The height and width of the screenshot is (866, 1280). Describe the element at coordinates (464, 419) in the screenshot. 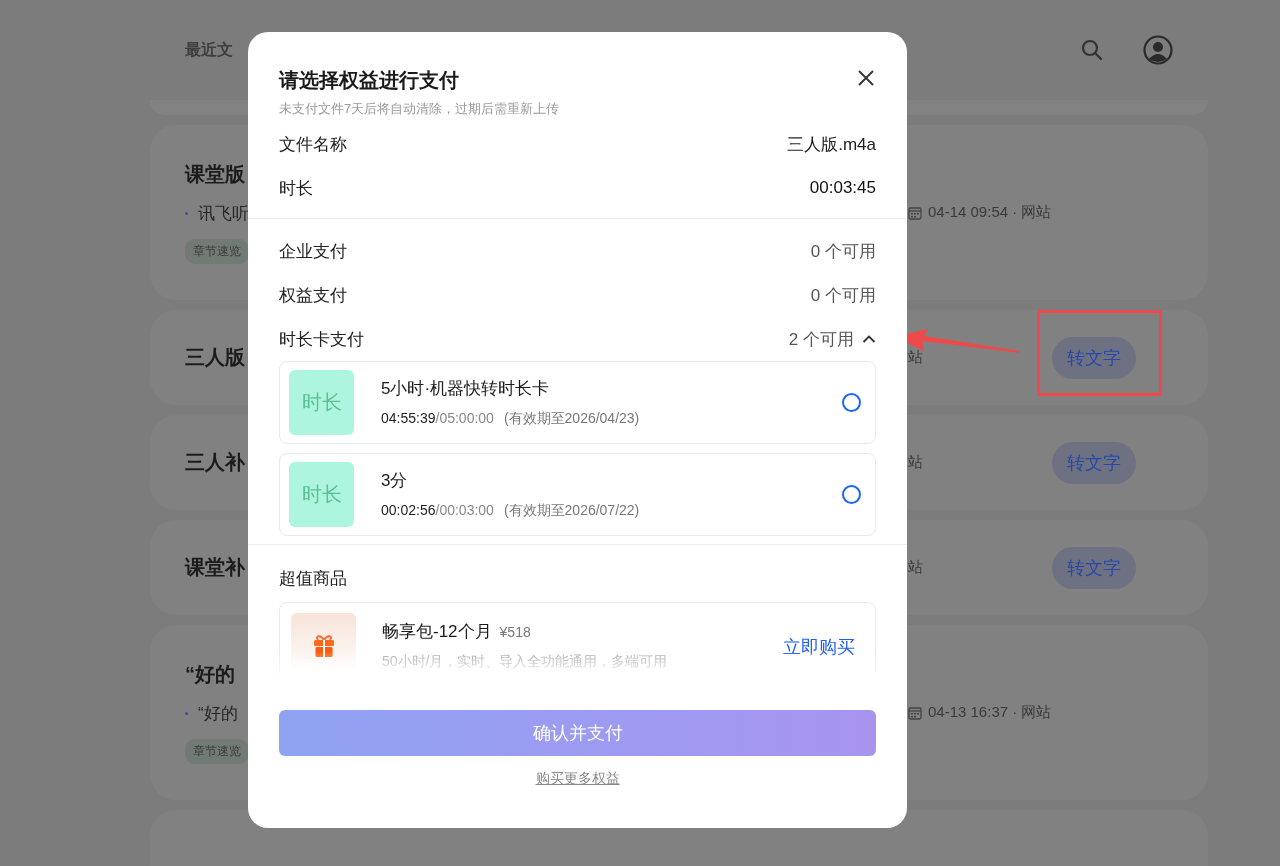

I see `total-time: /05:00:00` at that location.